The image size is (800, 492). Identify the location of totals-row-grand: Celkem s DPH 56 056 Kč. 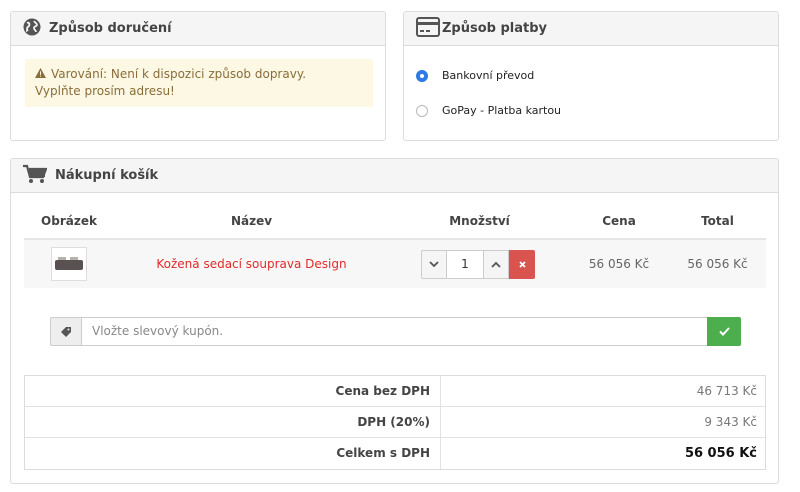
(395, 453).